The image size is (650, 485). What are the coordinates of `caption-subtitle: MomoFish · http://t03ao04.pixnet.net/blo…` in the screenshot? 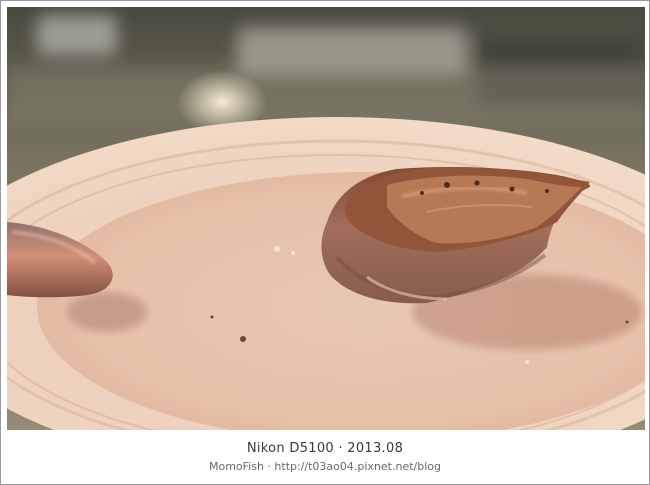 It's located at (325, 466).